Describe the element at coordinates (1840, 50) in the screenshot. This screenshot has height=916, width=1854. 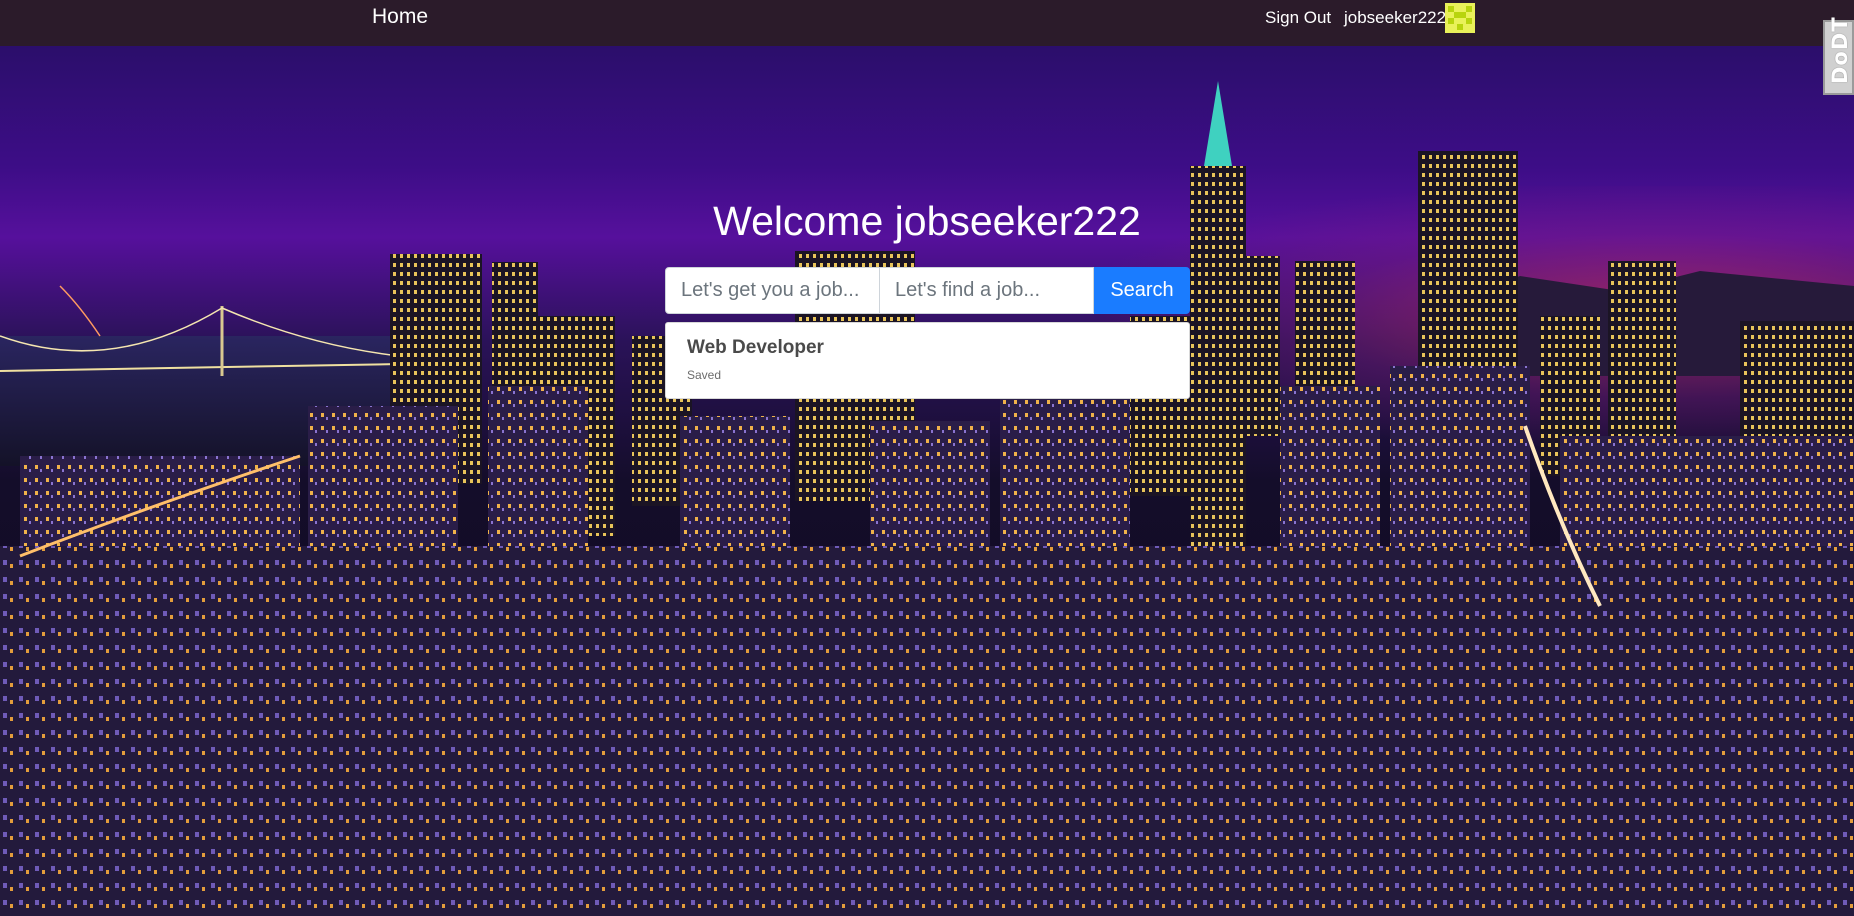
I see `devtools-tab-label: DoDT` at that location.